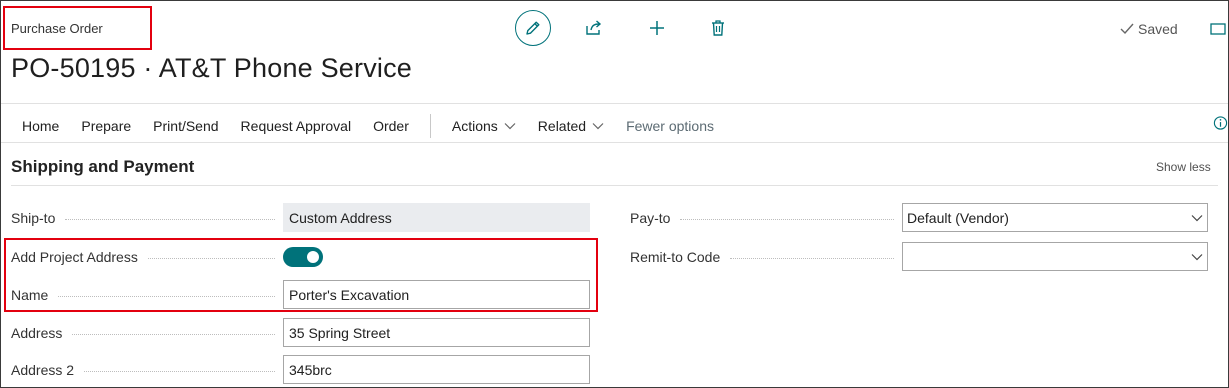 This screenshot has height=388, width=1229. What do you see at coordinates (436, 217) in the screenshot?
I see `ship-to-field: Custom Address` at bounding box center [436, 217].